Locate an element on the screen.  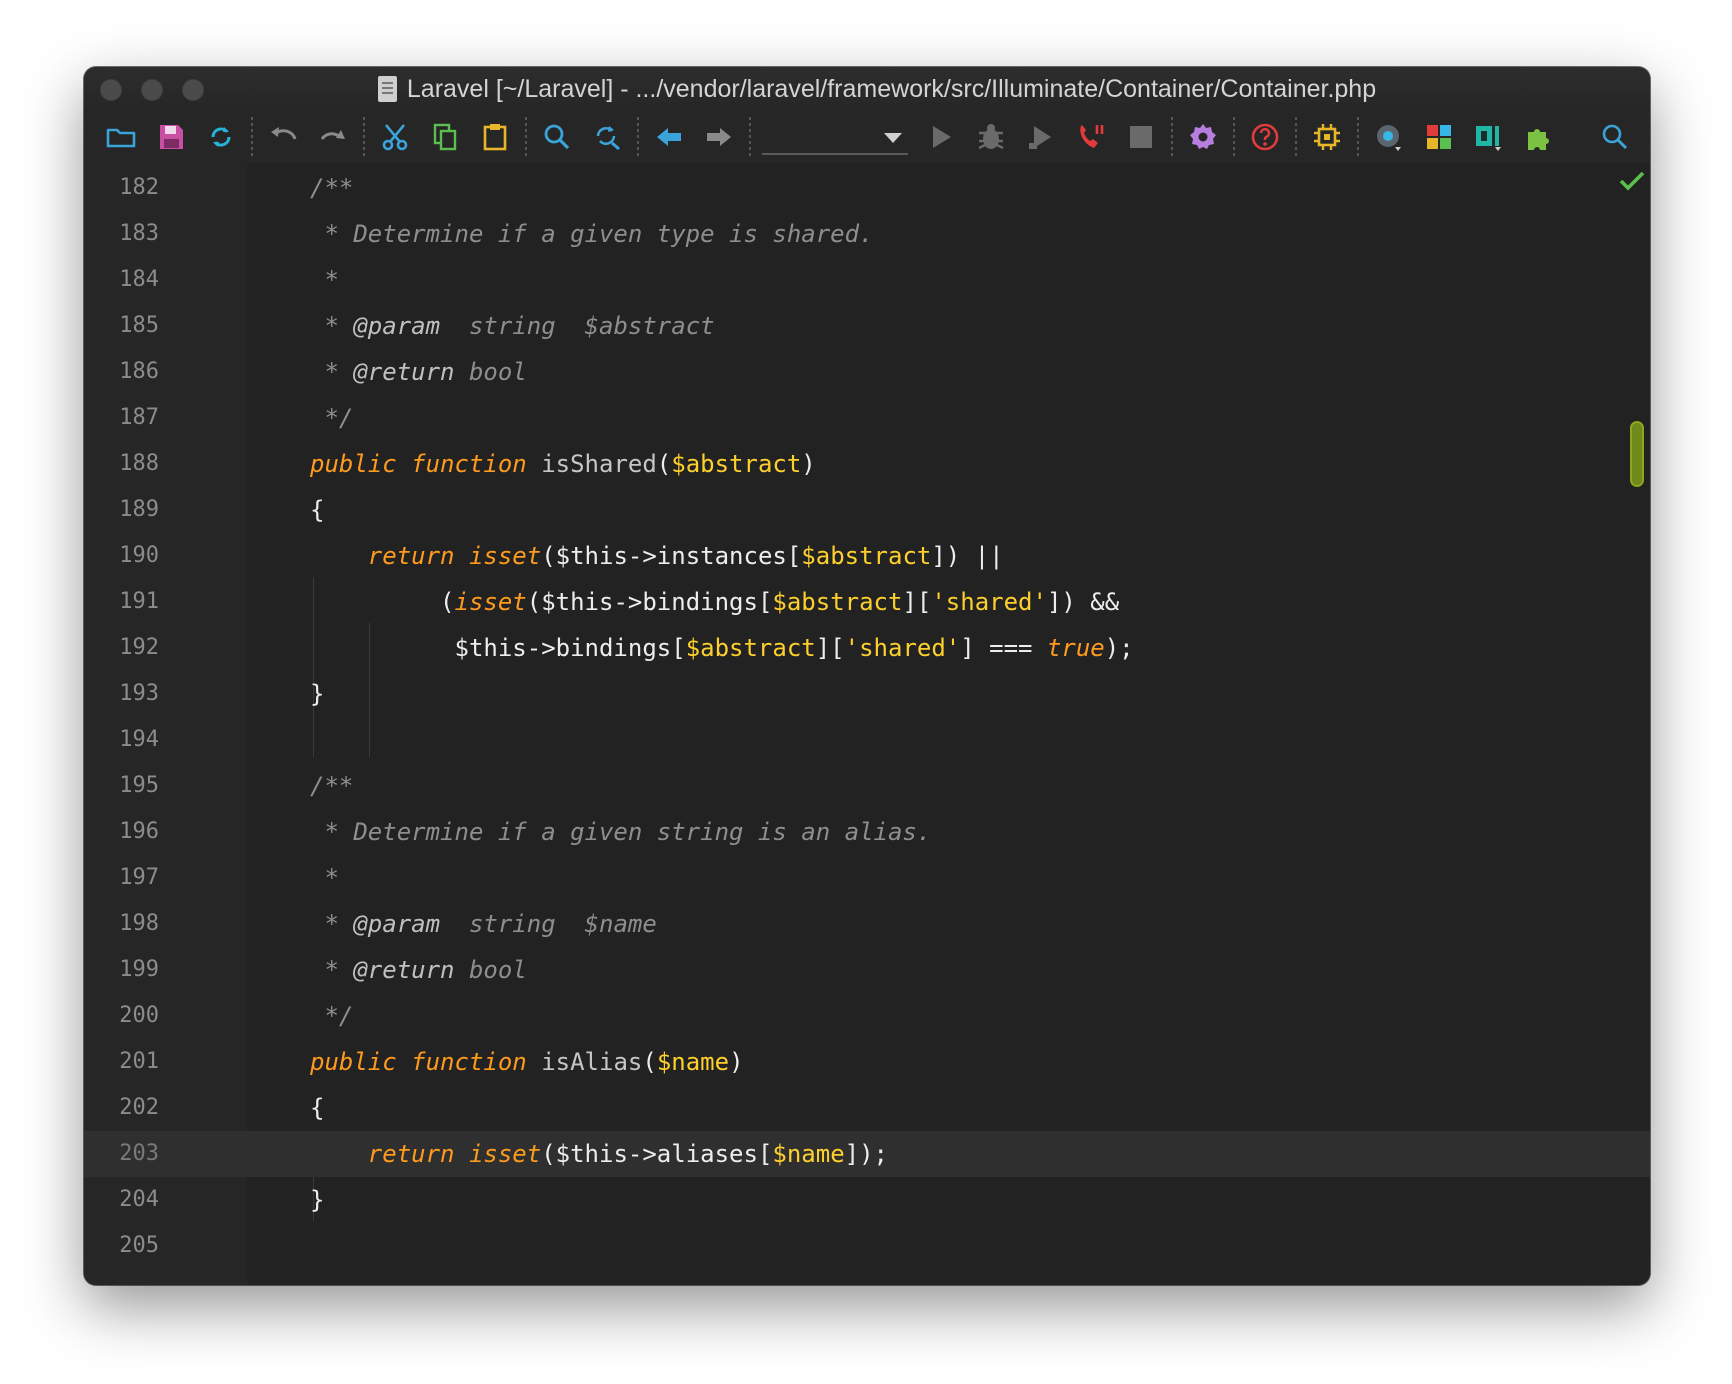
code-text: /** is located at coordinates (331, 786).